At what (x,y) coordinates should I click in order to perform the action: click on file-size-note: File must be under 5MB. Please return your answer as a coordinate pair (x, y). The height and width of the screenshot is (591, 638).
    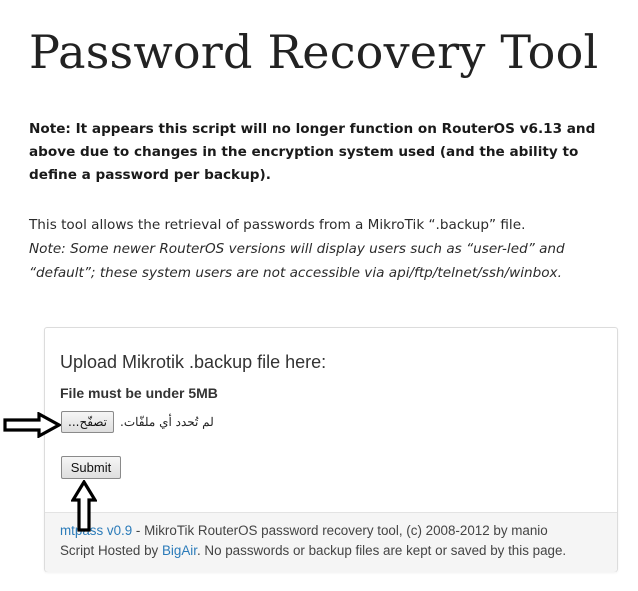
    Looking at the image, I should click on (139, 393).